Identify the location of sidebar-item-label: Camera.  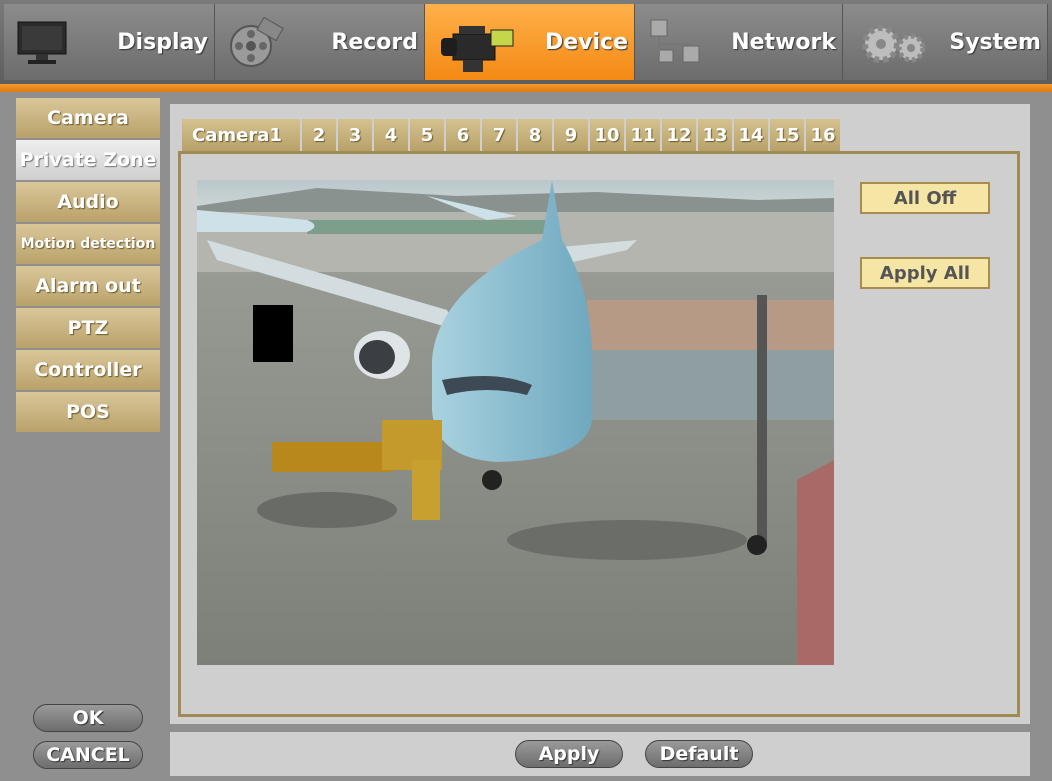
(88, 118).